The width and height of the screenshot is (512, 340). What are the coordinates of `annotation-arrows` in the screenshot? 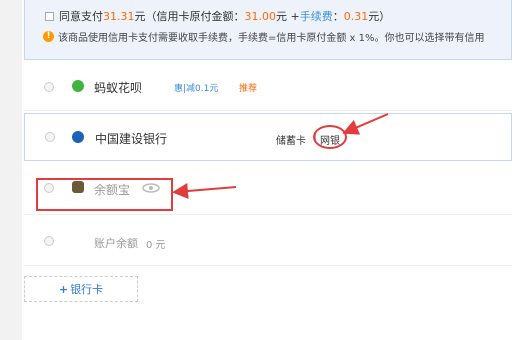 It's located at (280, 156).